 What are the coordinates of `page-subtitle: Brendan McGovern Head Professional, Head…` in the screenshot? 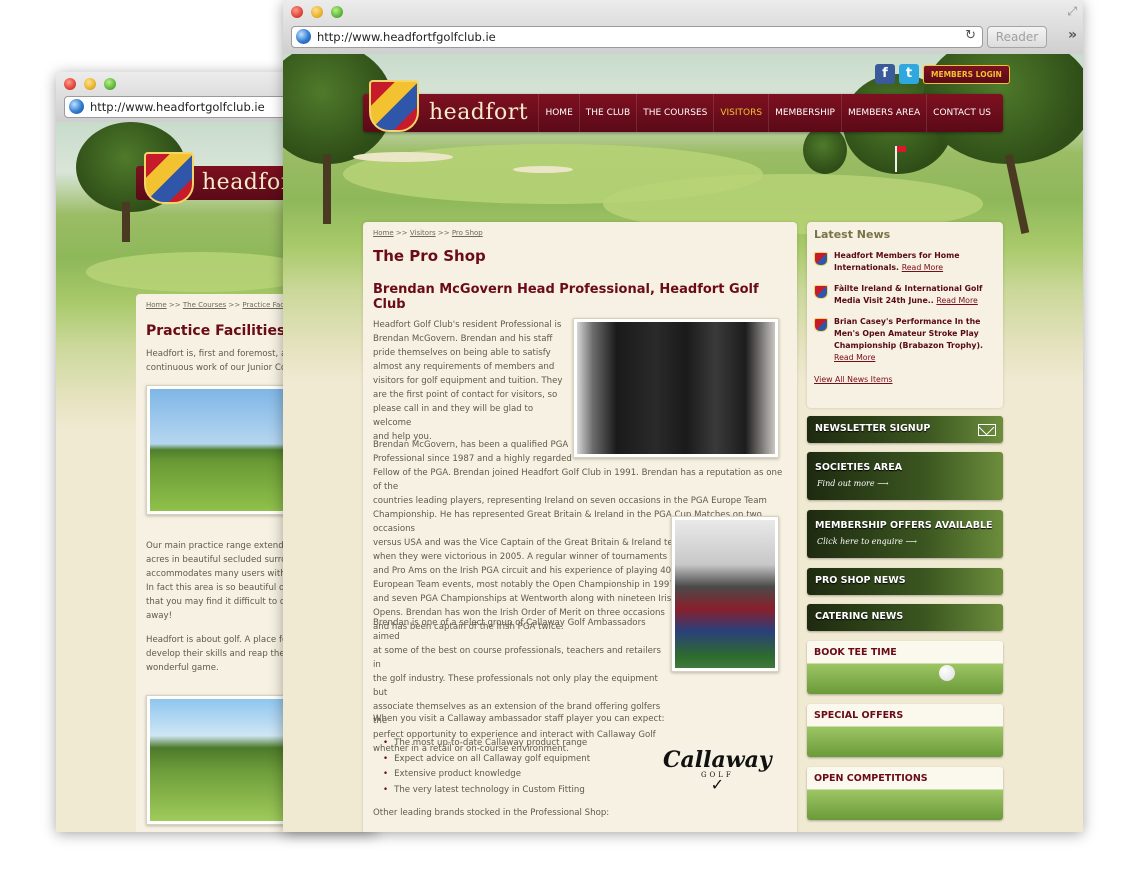 It's located at (566, 297).